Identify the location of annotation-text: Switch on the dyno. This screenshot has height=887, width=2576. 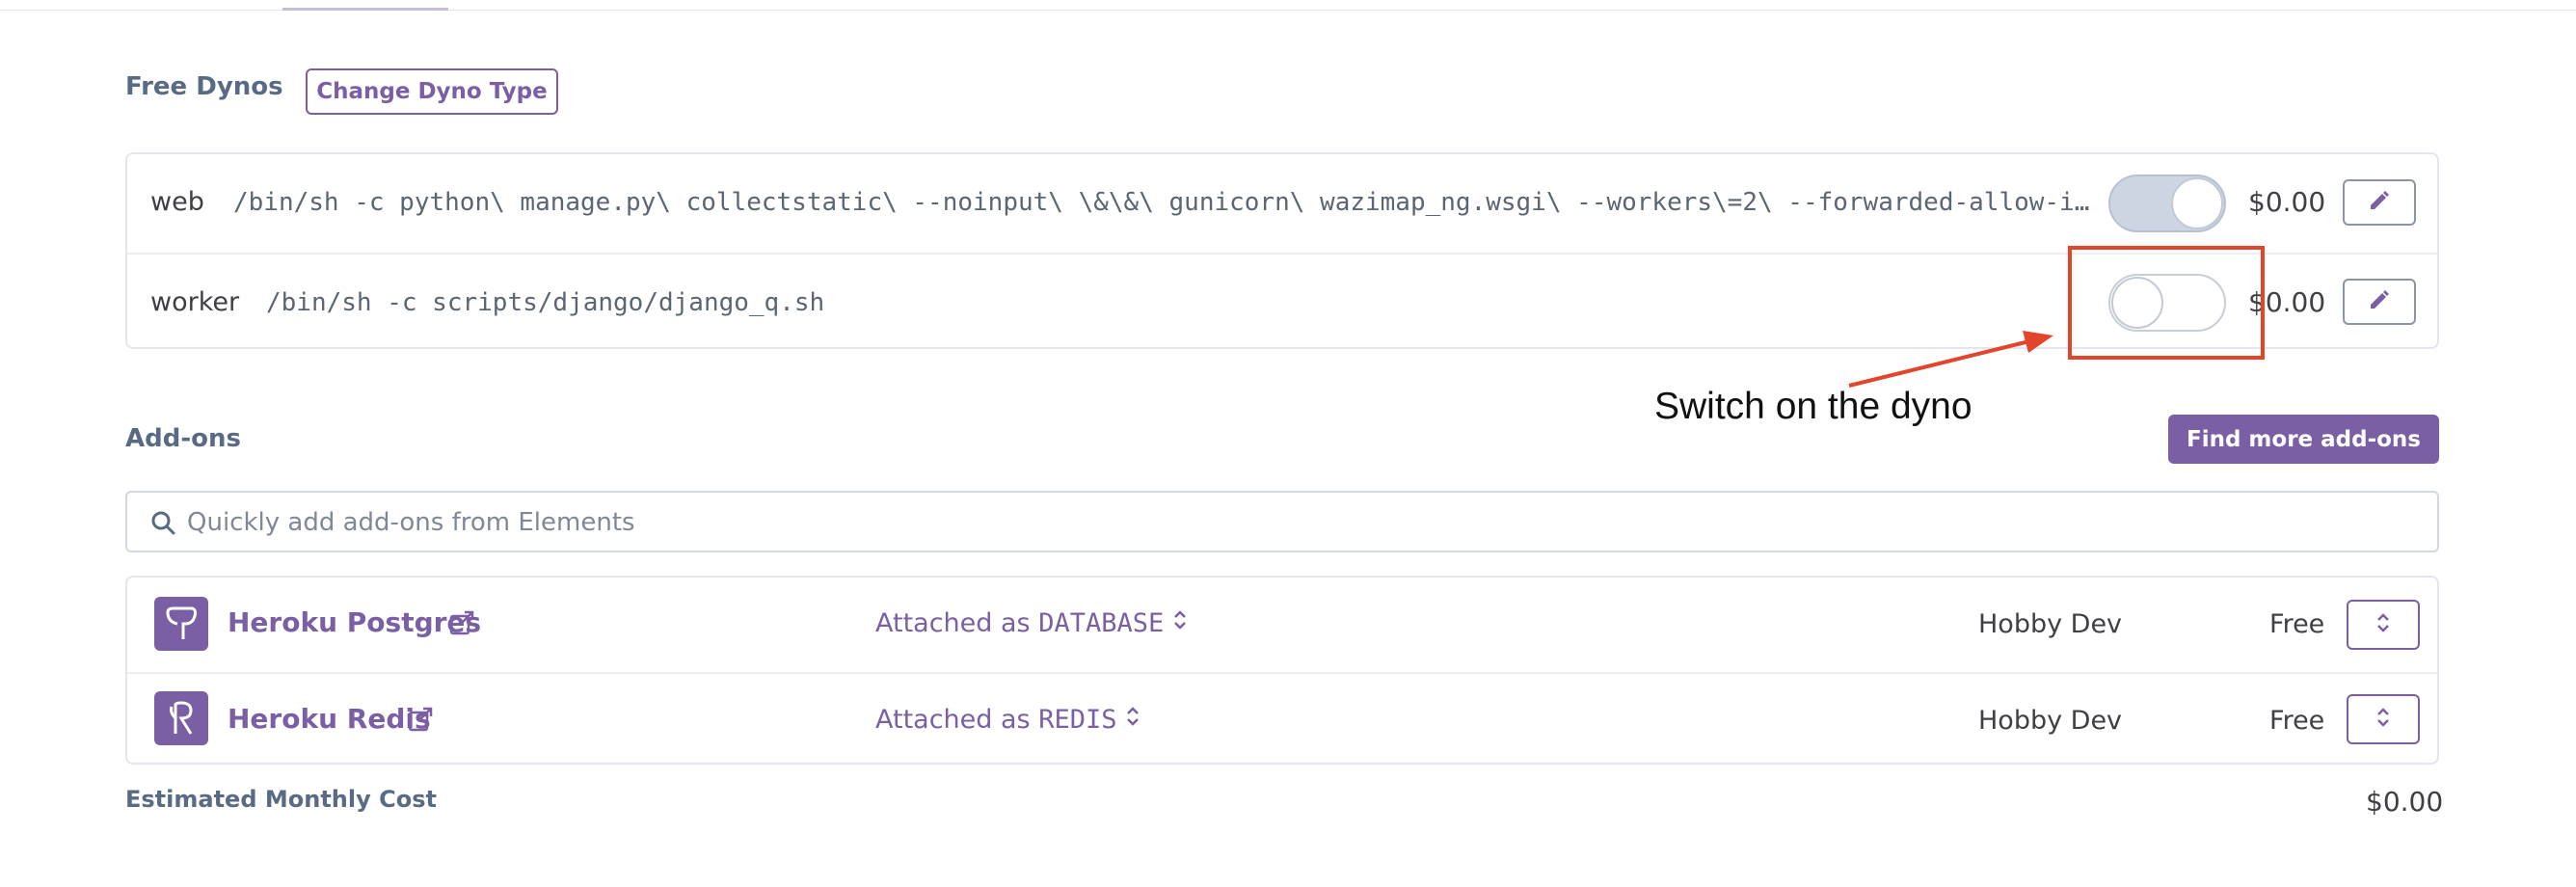
(1813, 406).